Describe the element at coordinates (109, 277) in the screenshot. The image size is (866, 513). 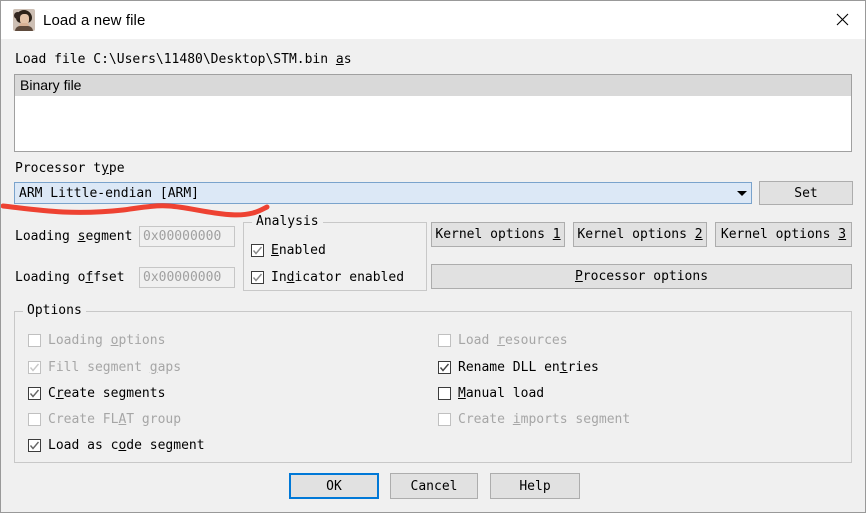
I see `loading-offset-label-post: fset` at that location.